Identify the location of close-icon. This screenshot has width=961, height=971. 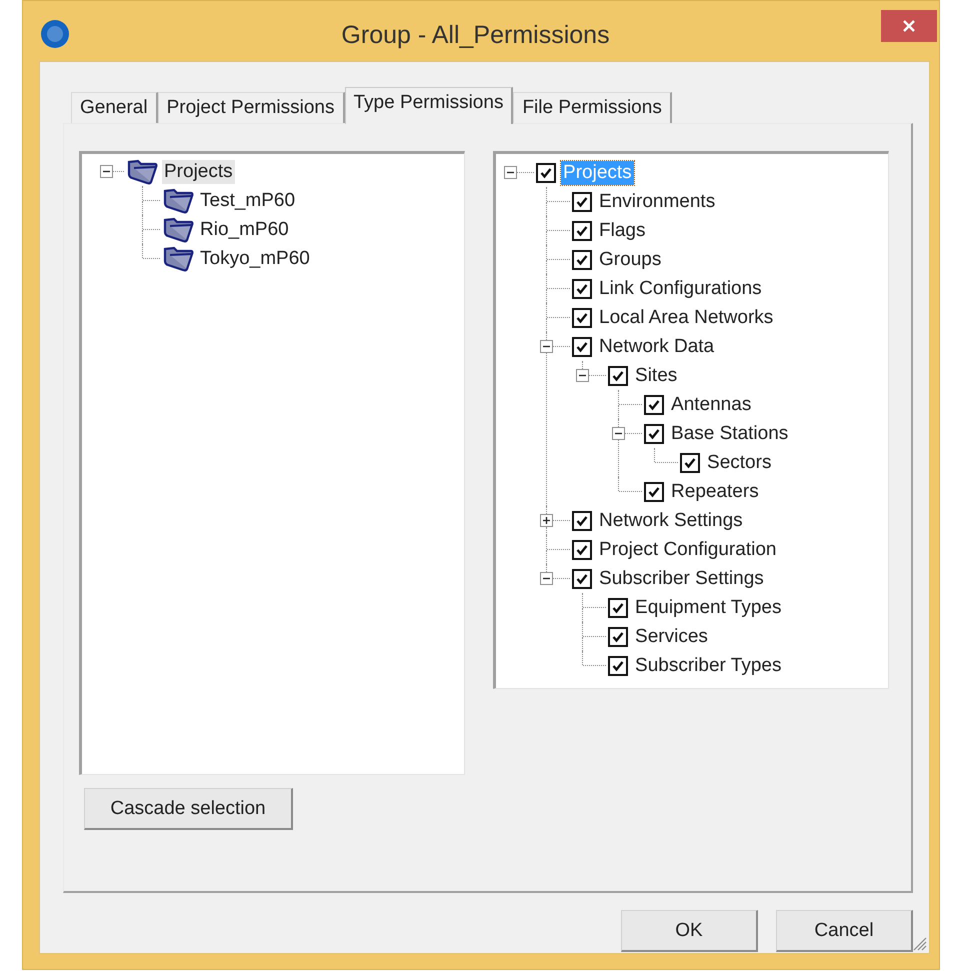
(909, 26).